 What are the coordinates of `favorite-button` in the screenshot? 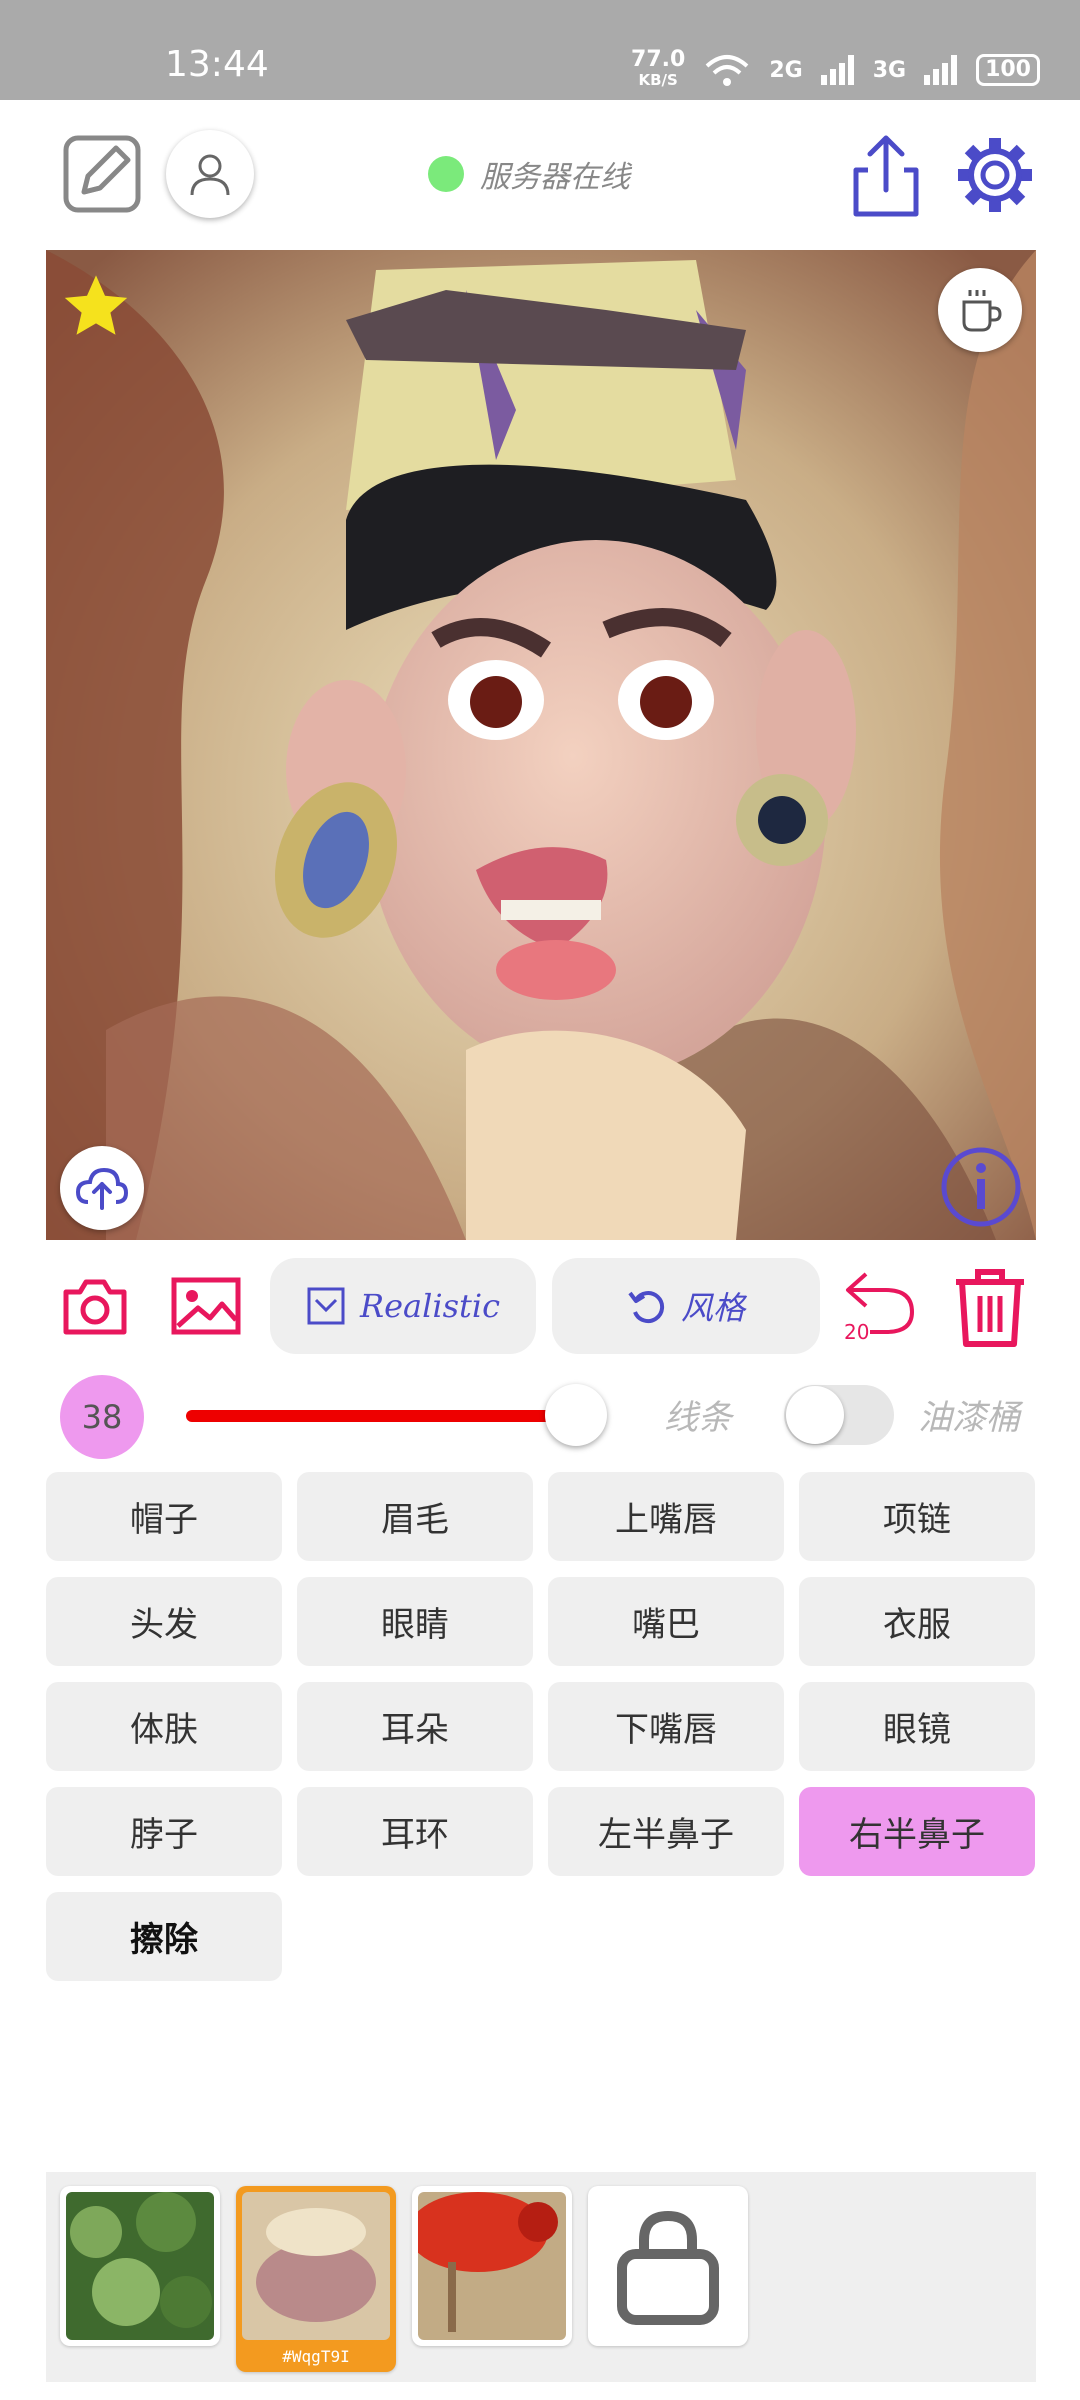 It's located at (96, 308).